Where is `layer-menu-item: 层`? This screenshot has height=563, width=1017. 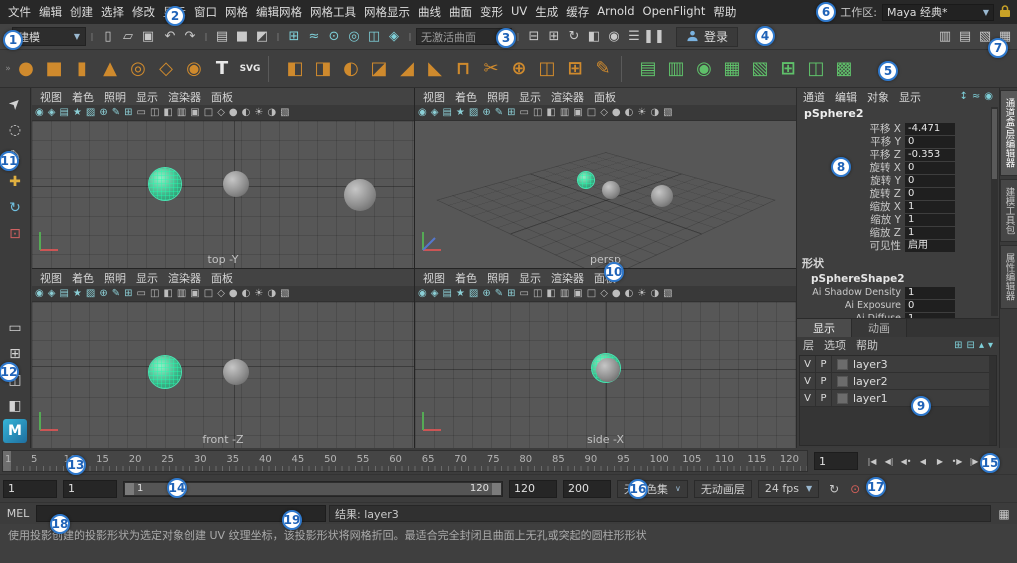
layer-menu-item: 层 is located at coordinates (808, 345).